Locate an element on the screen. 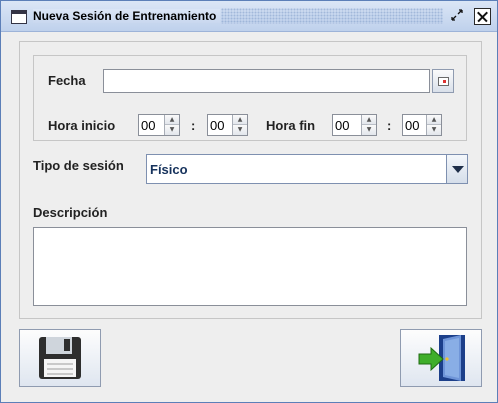 The image size is (498, 403). restore-button is located at coordinates (456, 16).